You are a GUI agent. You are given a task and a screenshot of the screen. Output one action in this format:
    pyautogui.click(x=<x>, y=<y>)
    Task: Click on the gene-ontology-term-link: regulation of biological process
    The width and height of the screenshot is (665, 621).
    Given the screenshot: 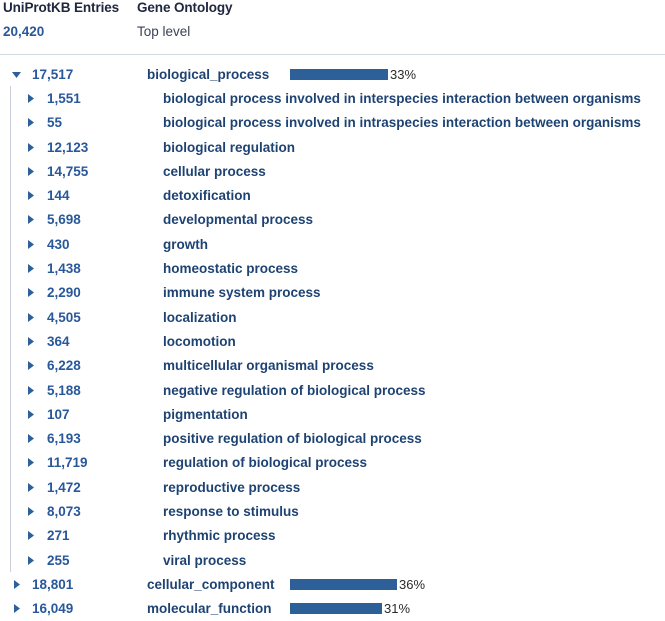 What is the action you would take?
    pyautogui.click(x=265, y=462)
    